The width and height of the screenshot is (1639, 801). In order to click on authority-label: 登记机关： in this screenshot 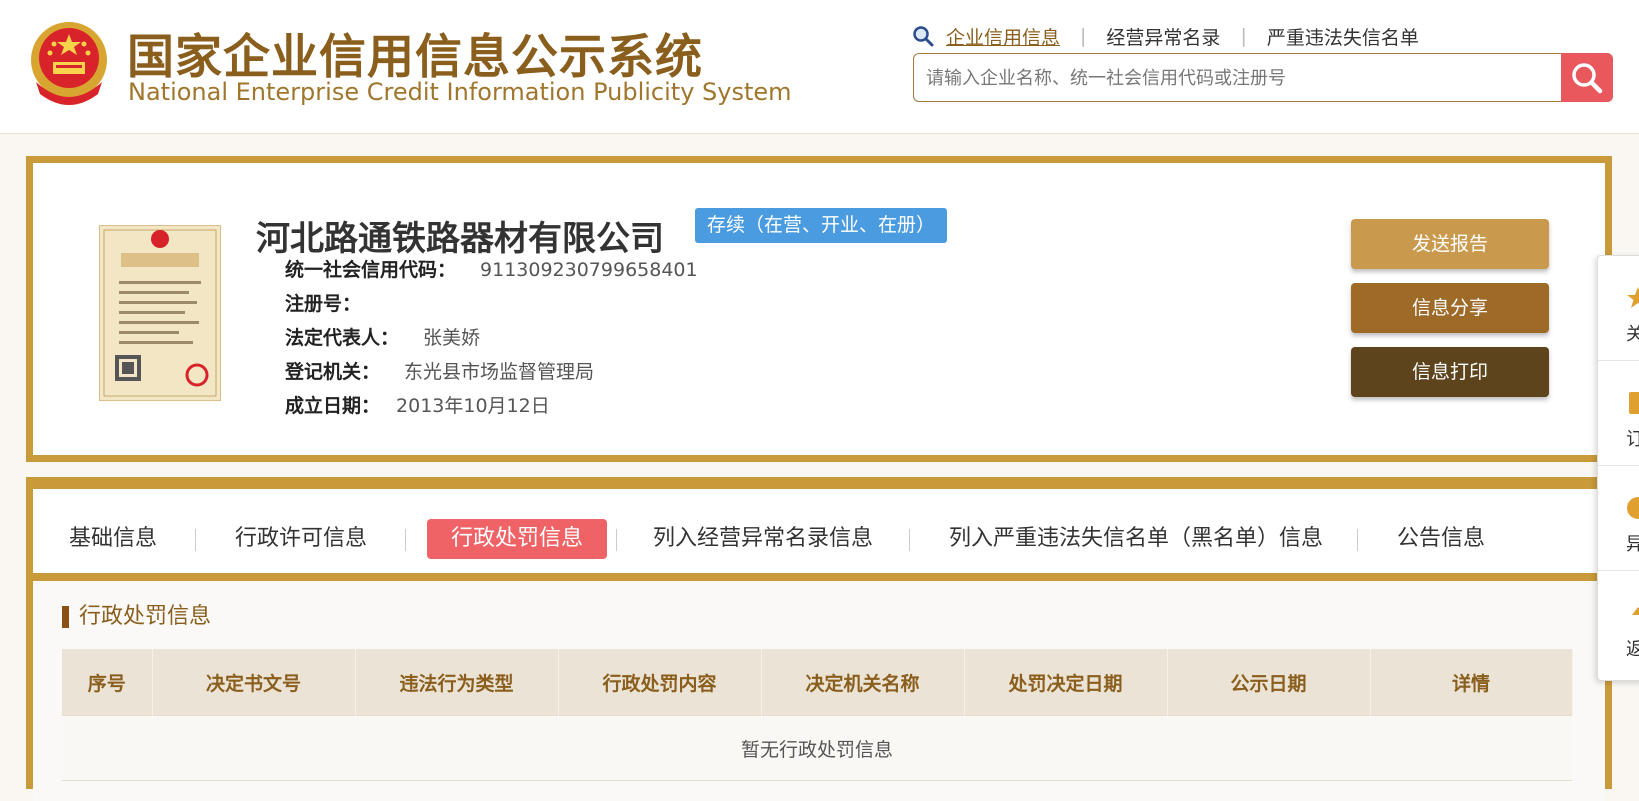, I will do `click(333, 372)`.